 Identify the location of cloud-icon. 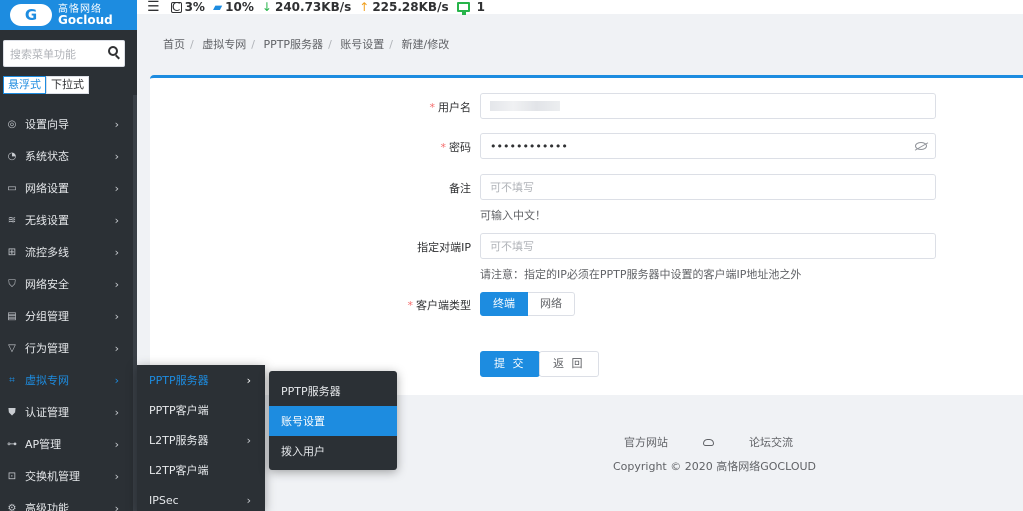
(708, 442).